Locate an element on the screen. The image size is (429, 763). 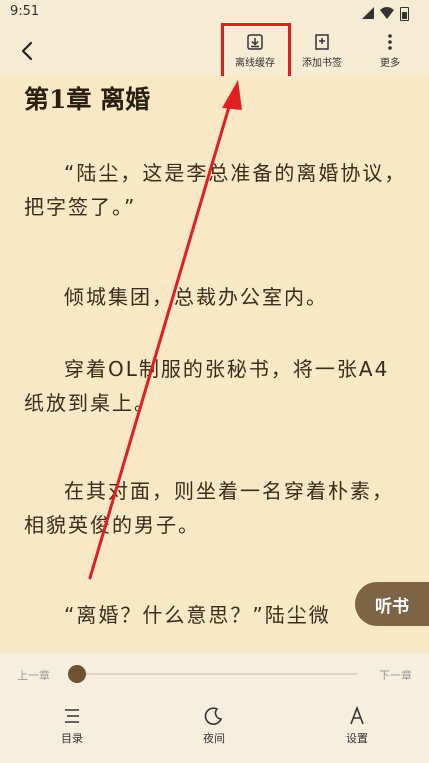
paragraph: 在其对面，则坐着一名穿着朴素，相貌英俊的男子。 is located at coordinates (209, 508).